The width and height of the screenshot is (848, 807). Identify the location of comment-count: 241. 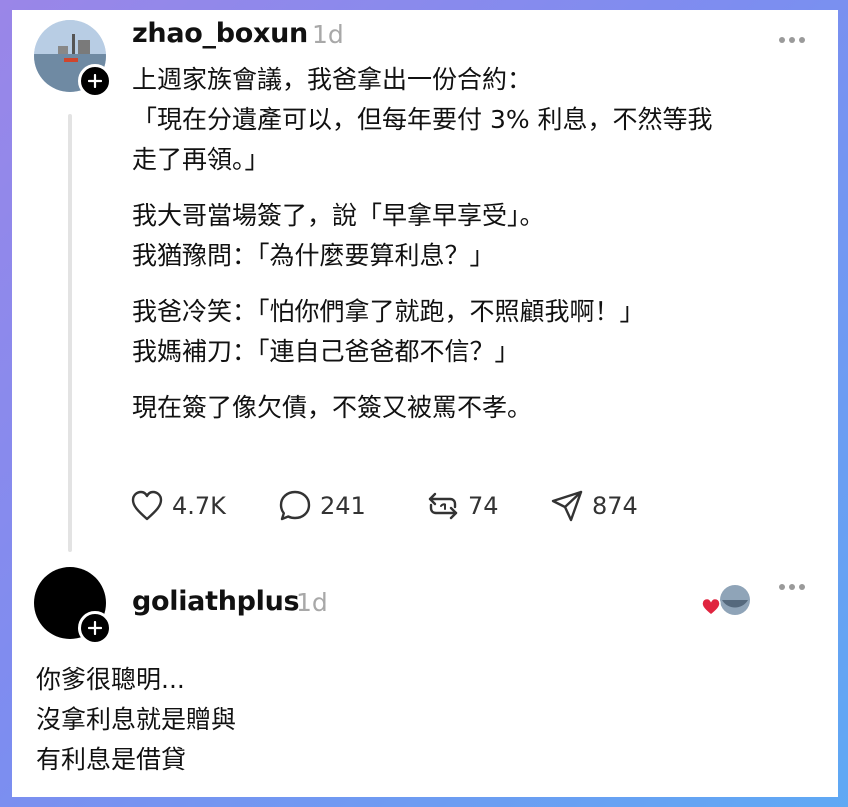
(343, 506).